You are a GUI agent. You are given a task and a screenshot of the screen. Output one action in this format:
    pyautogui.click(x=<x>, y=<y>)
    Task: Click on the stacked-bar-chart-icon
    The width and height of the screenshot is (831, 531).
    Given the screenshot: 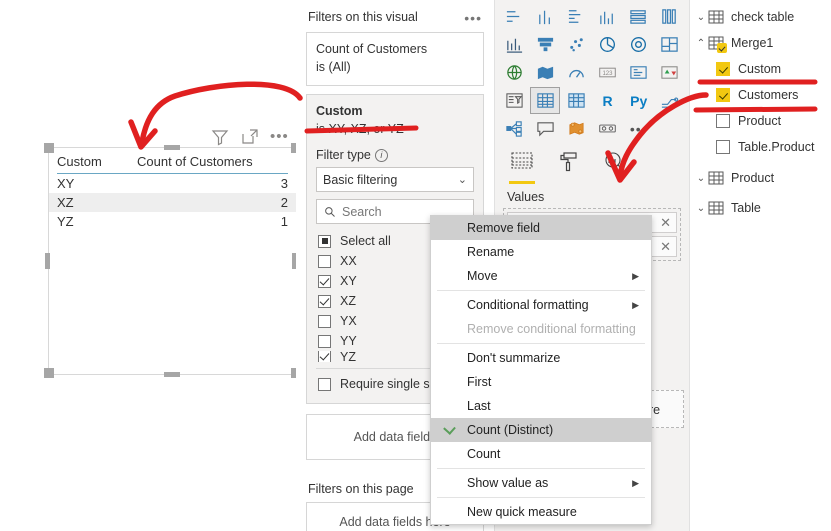 What is the action you would take?
    pyautogui.click(x=514, y=16)
    